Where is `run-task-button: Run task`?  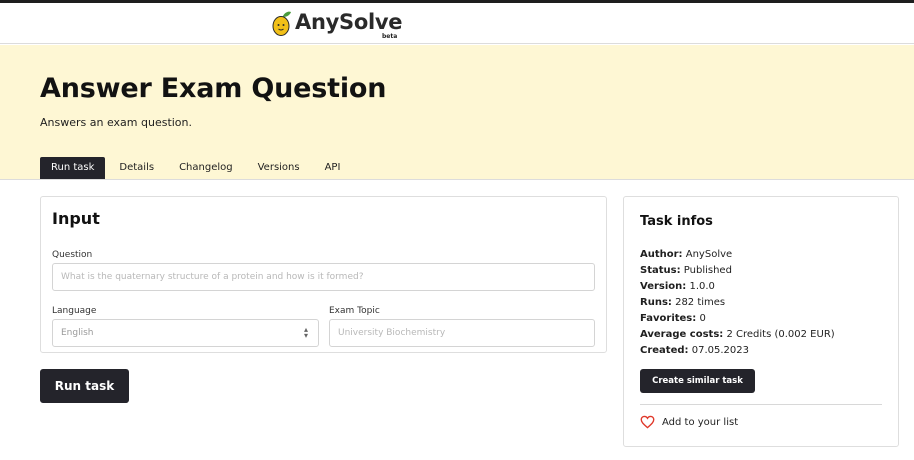 run-task-button: Run task is located at coordinates (84, 386).